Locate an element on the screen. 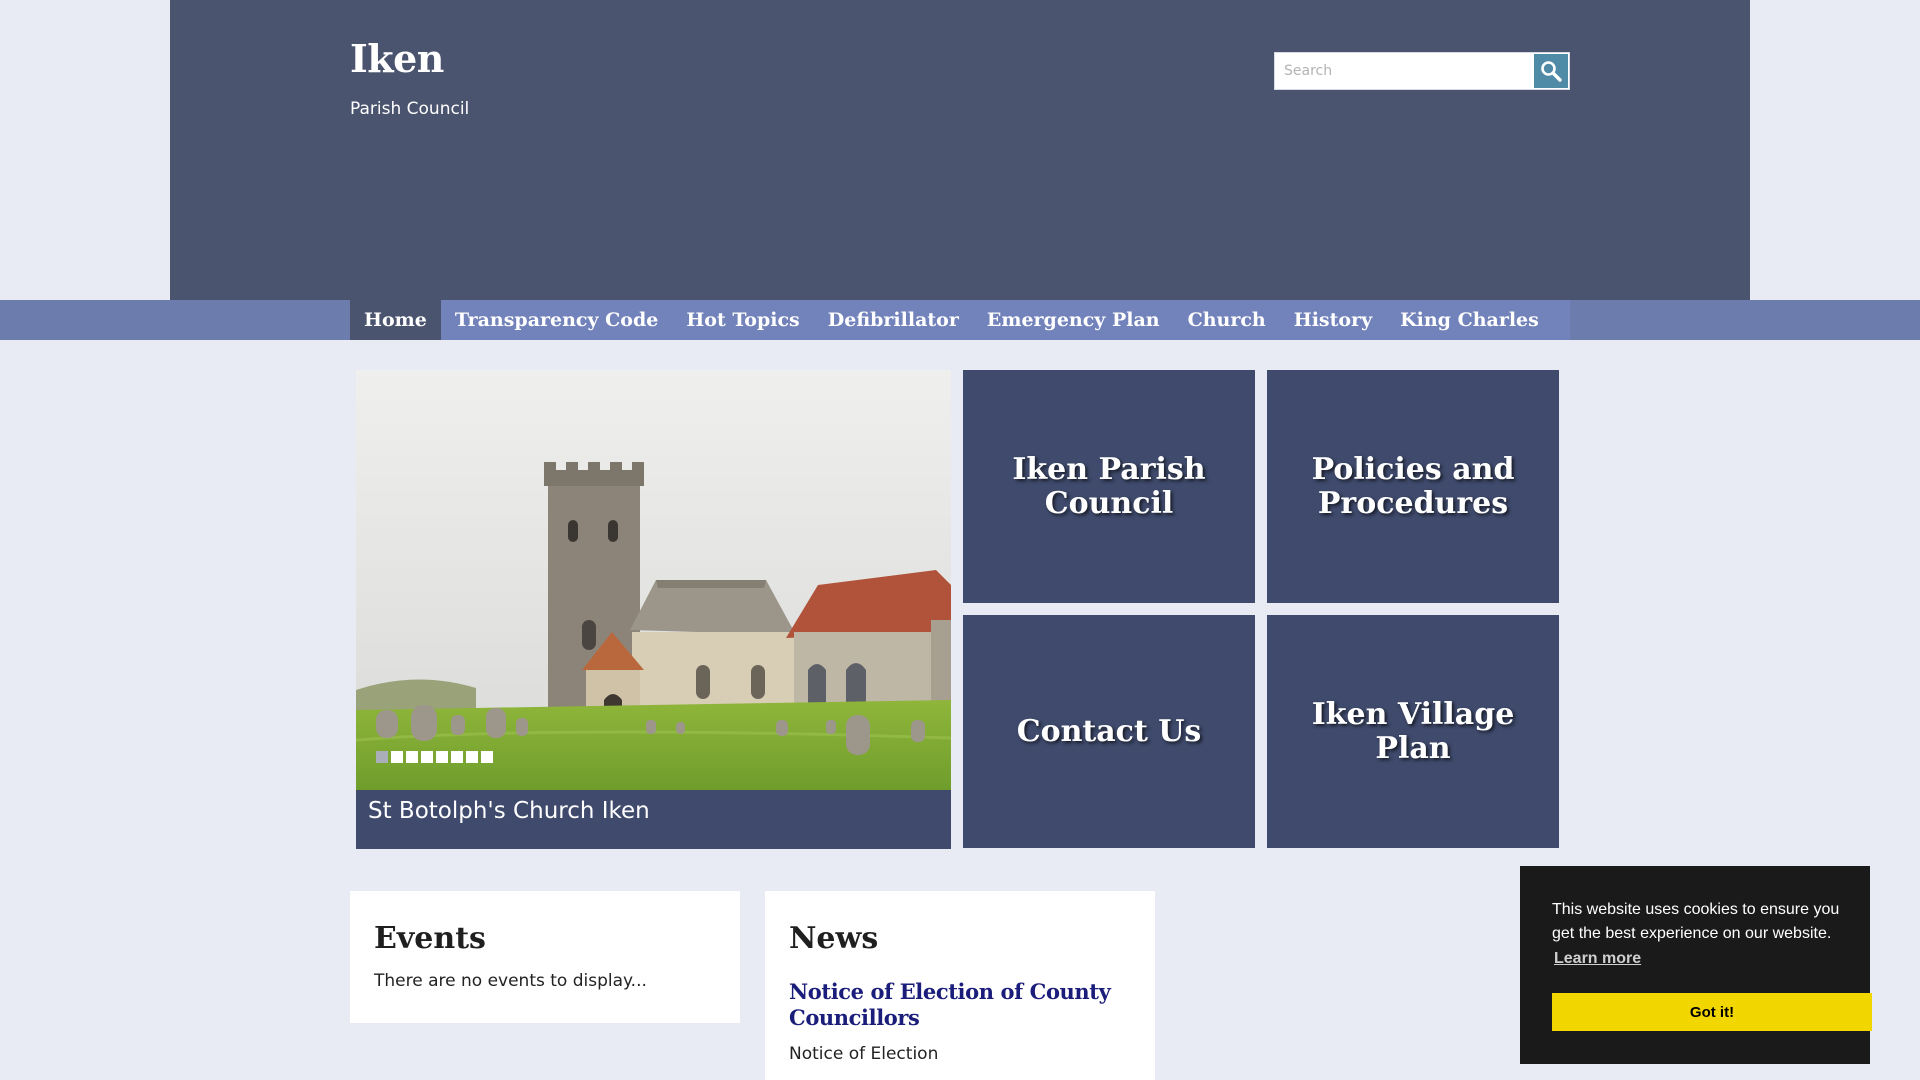  search-form is located at coordinates (1422, 71).